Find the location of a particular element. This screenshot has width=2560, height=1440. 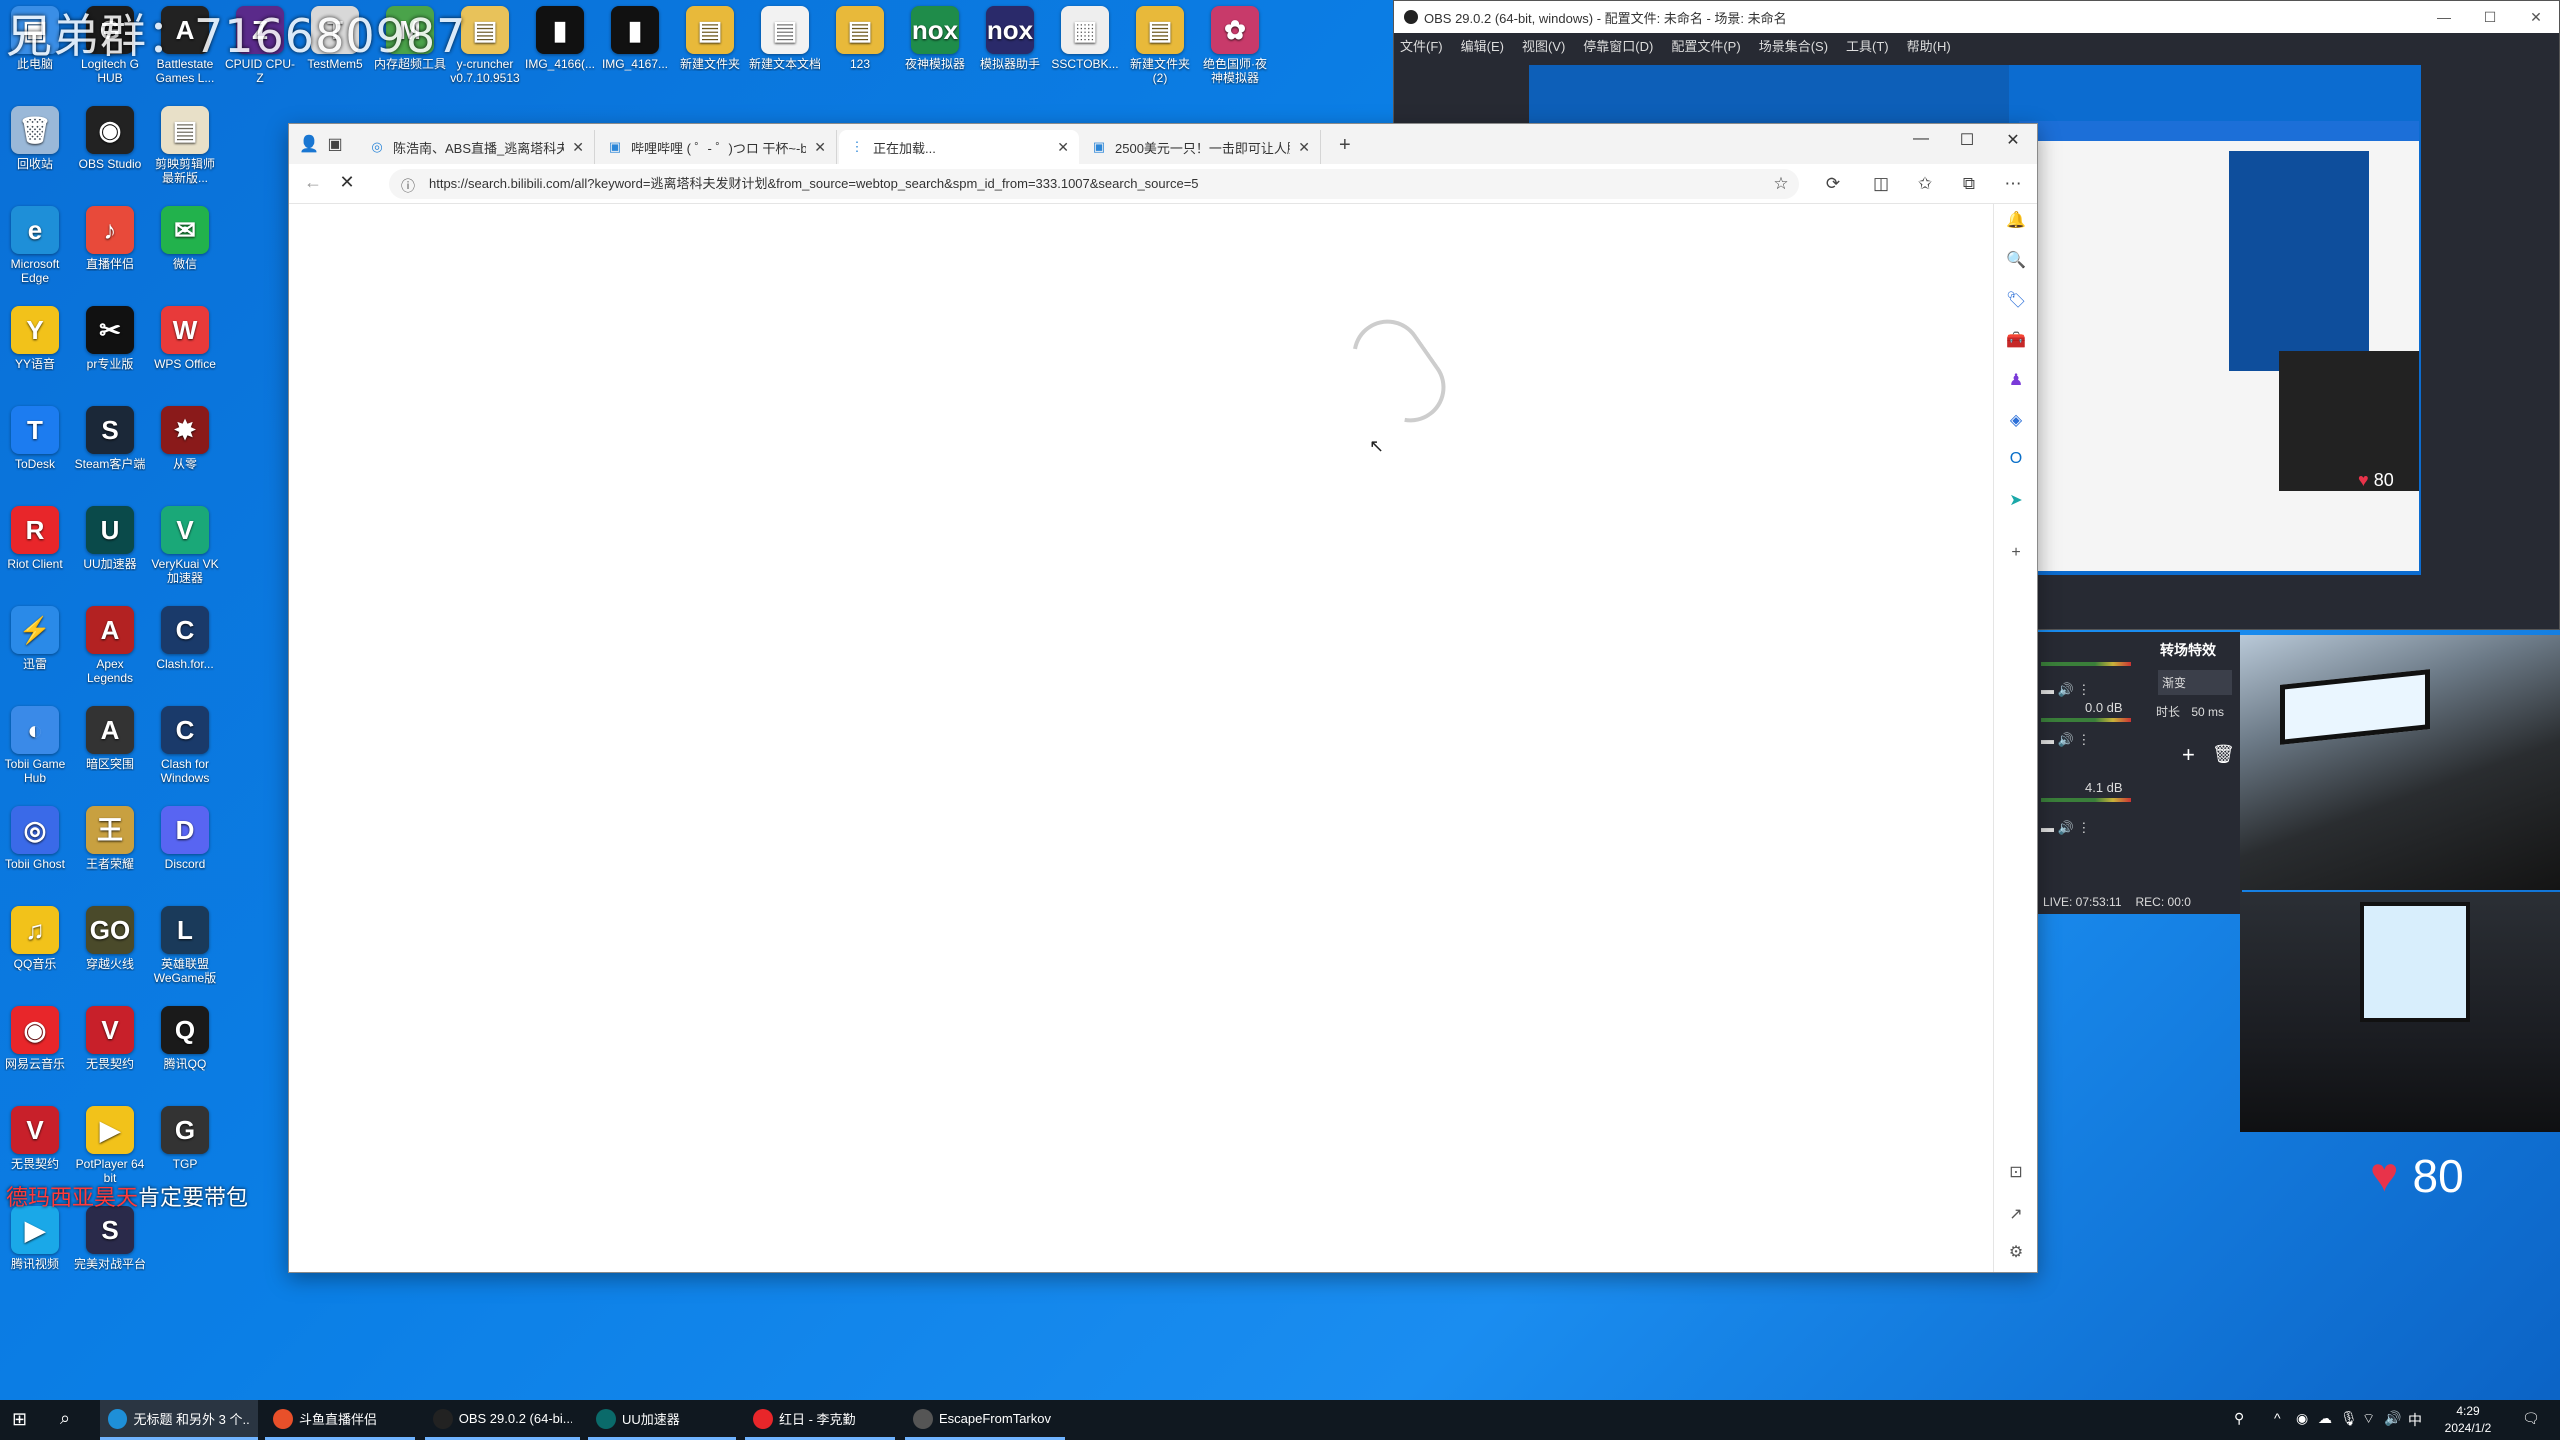

obs-menu-item: 停靠窗口(D) is located at coordinates (1618, 45).